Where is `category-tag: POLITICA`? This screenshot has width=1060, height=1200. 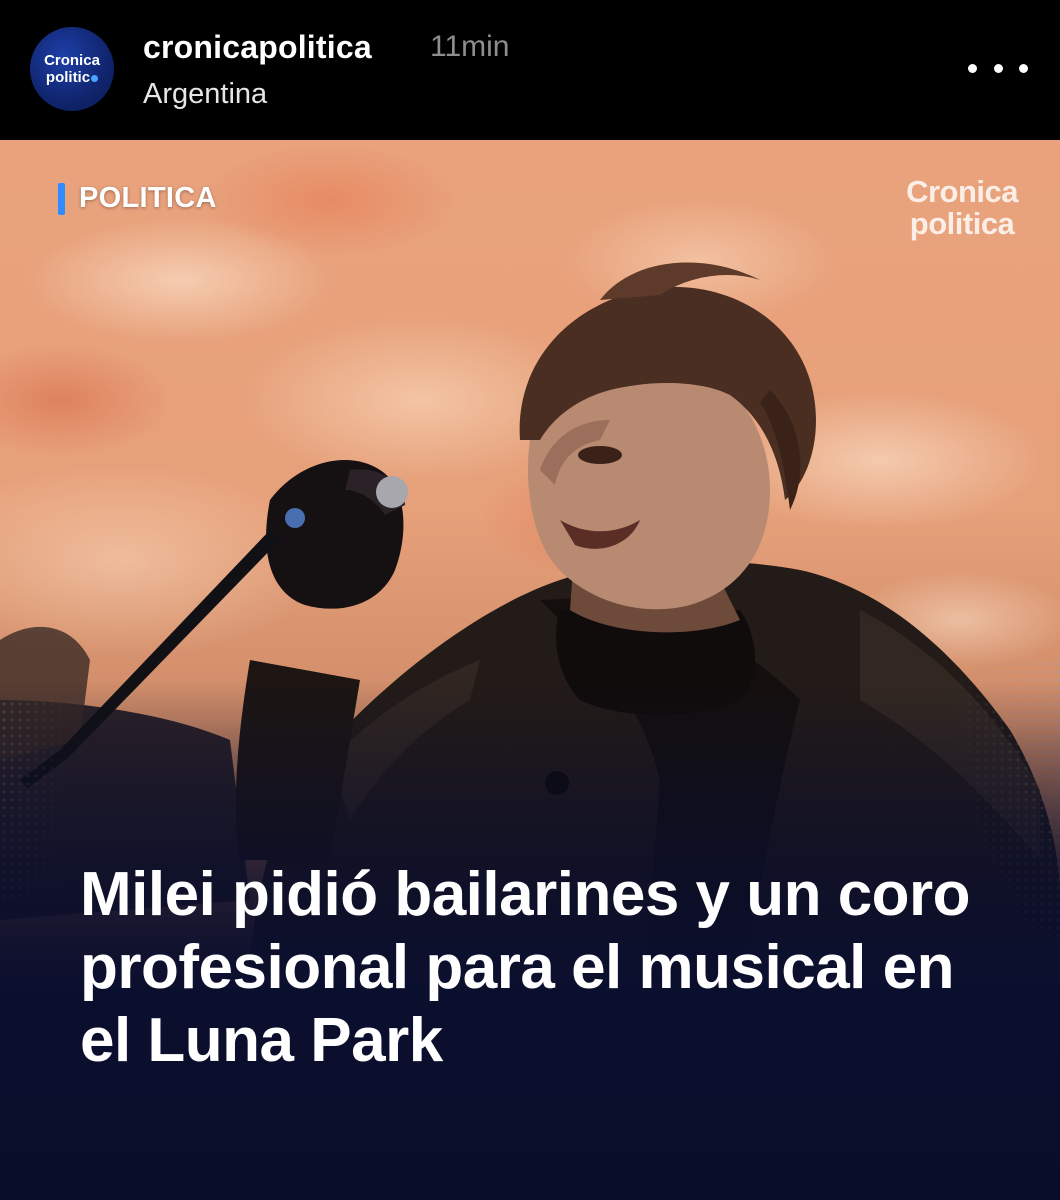
category-tag: POLITICA is located at coordinates (137, 198).